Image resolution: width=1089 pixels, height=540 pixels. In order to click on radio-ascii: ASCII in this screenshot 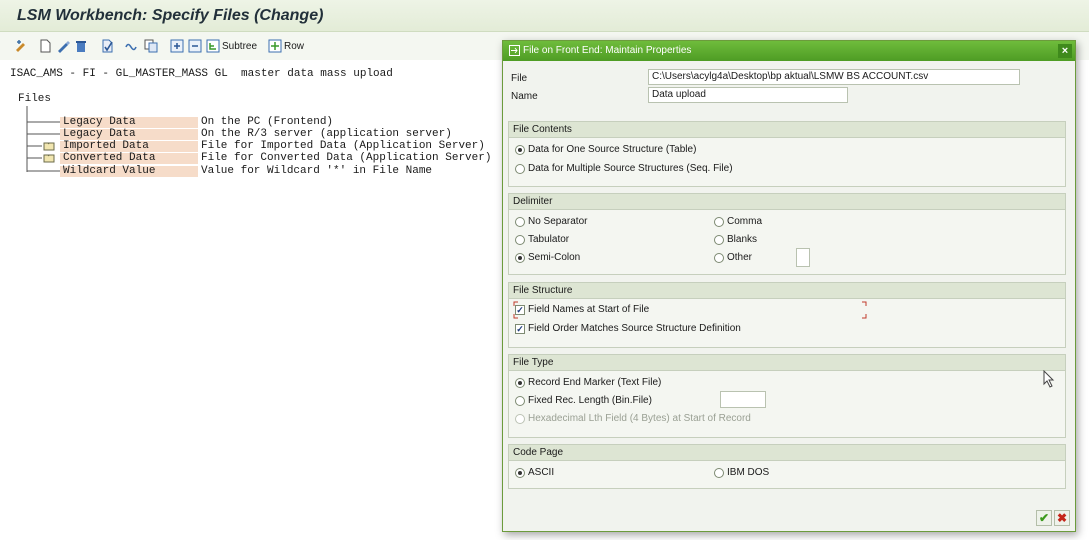, I will do `click(534, 472)`.